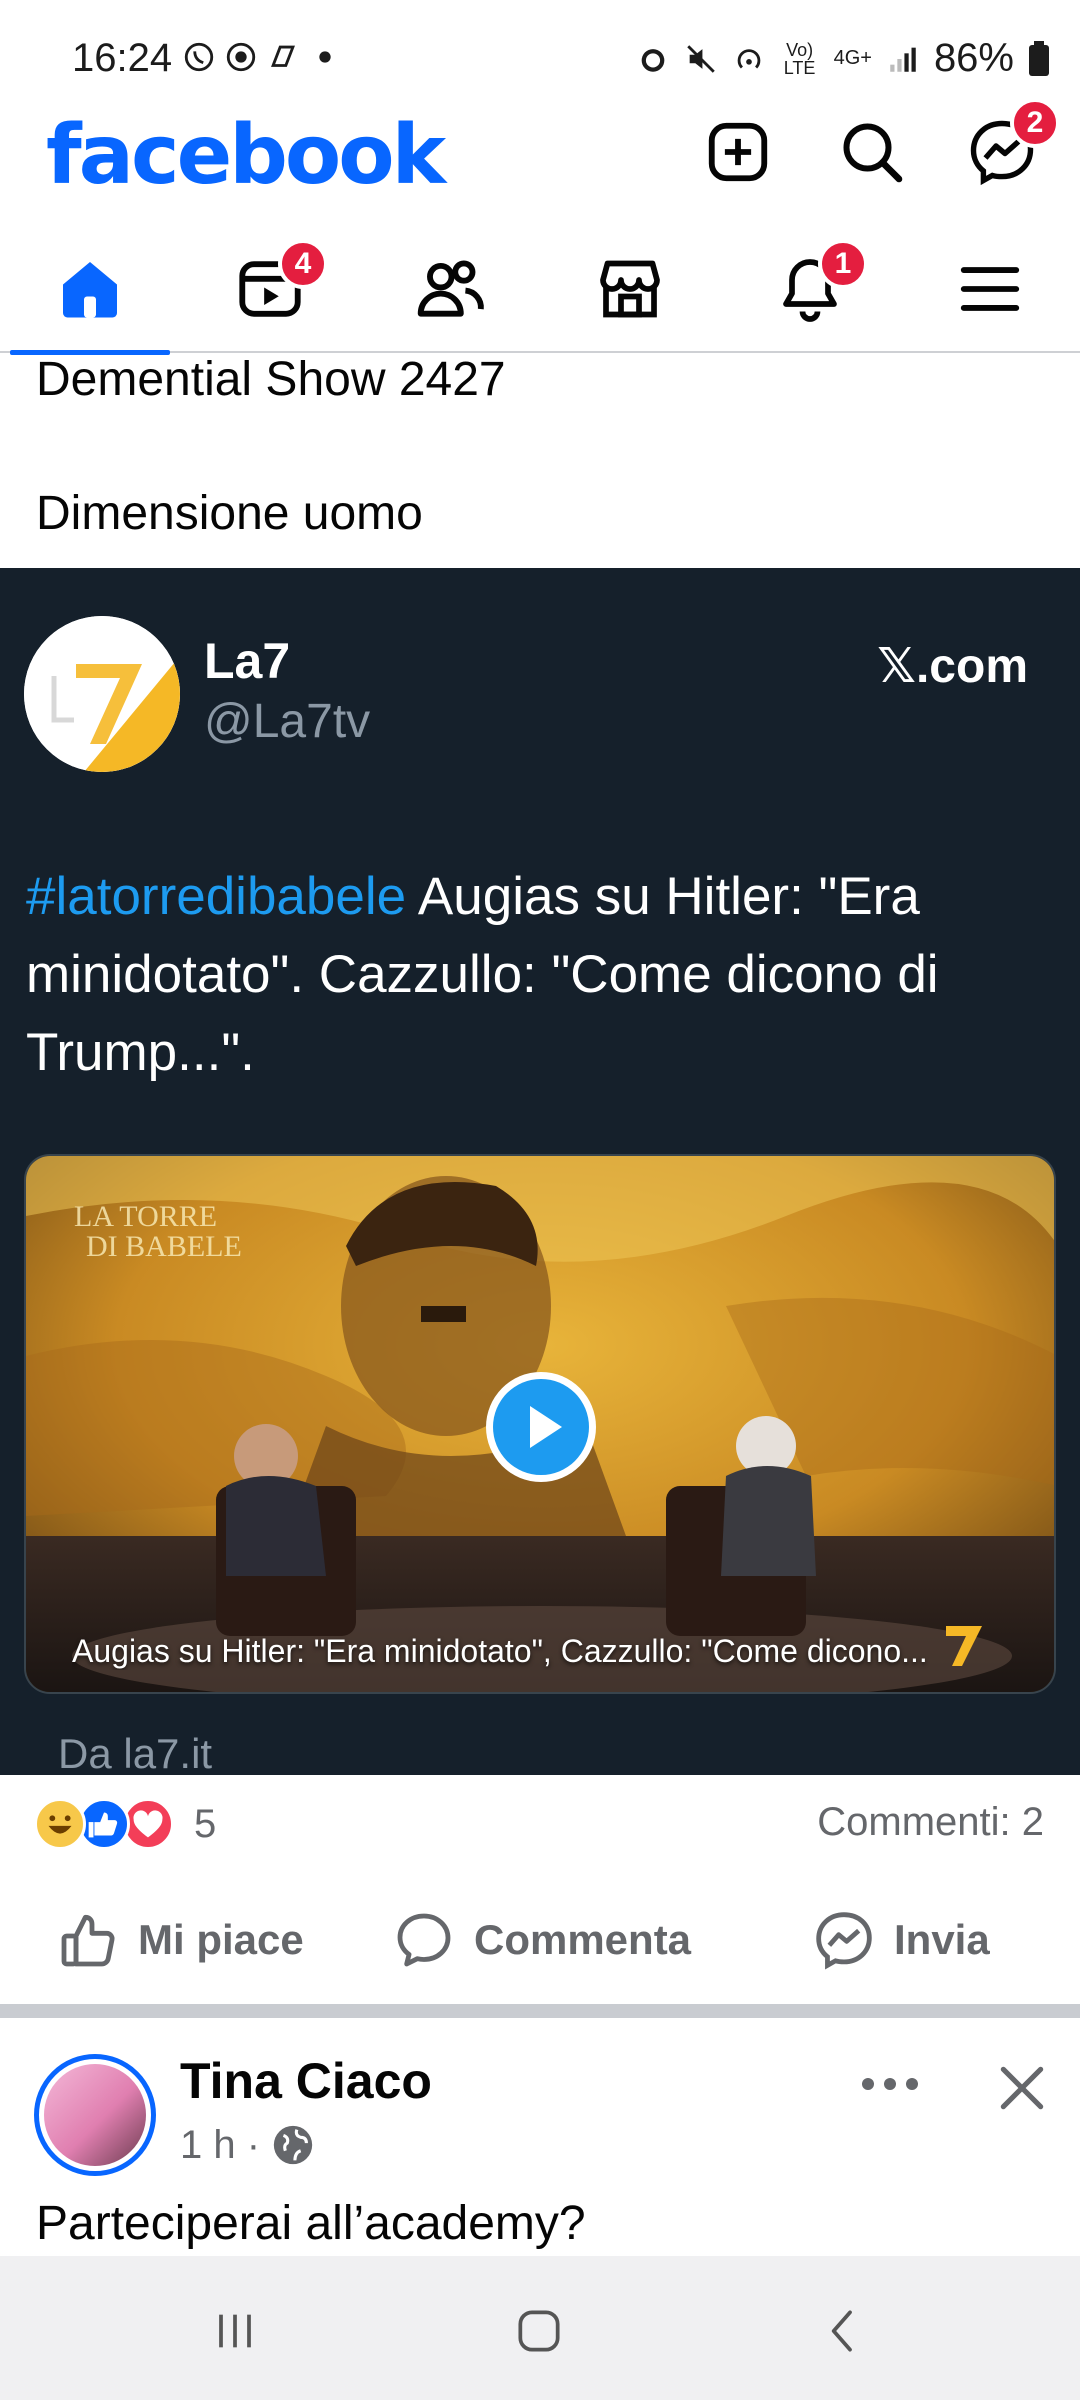 The width and height of the screenshot is (1080, 2400). I want to click on comment-count: Commenti: 2, so click(930, 1822).